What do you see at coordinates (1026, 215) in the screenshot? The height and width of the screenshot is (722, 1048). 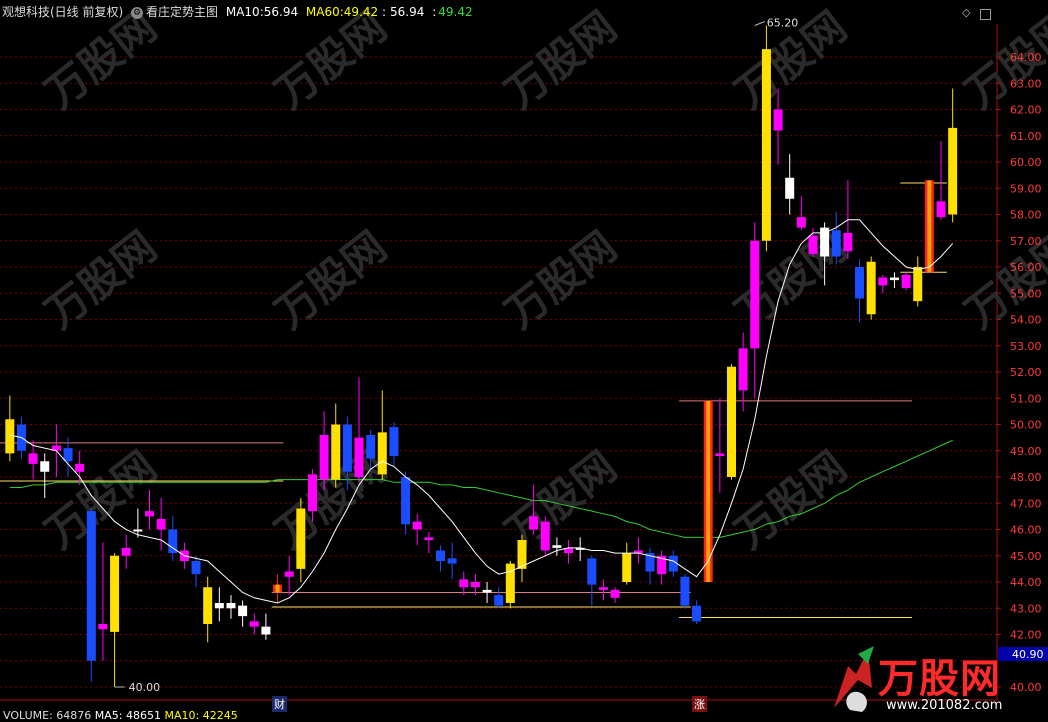 I see `y-tick-label-18: 58.00` at bounding box center [1026, 215].